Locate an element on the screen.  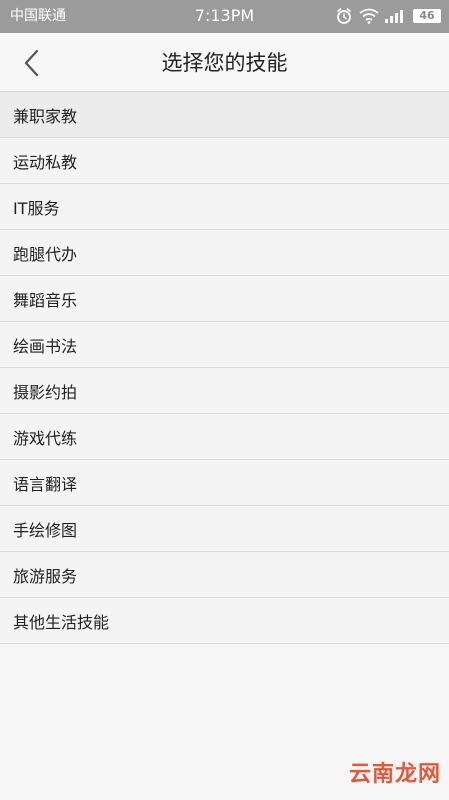
skill-item-other-life-skills: 其他生活技能 is located at coordinates (224, 621).